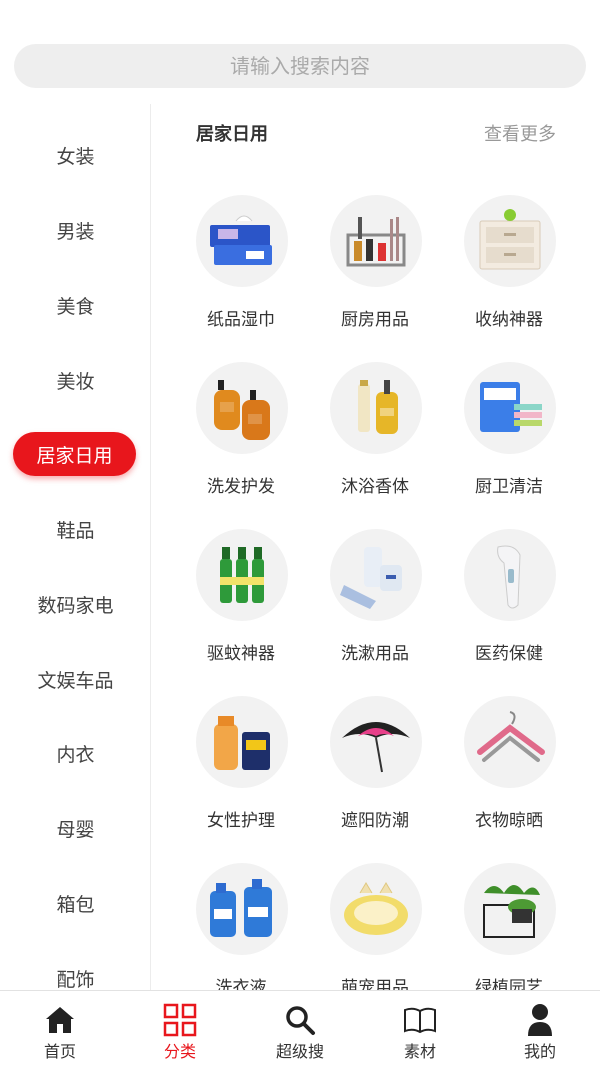 This screenshot has height=1067, width=600. I want to click on grid-item-umbrella: 遮阳防潮, so click(375, 776).